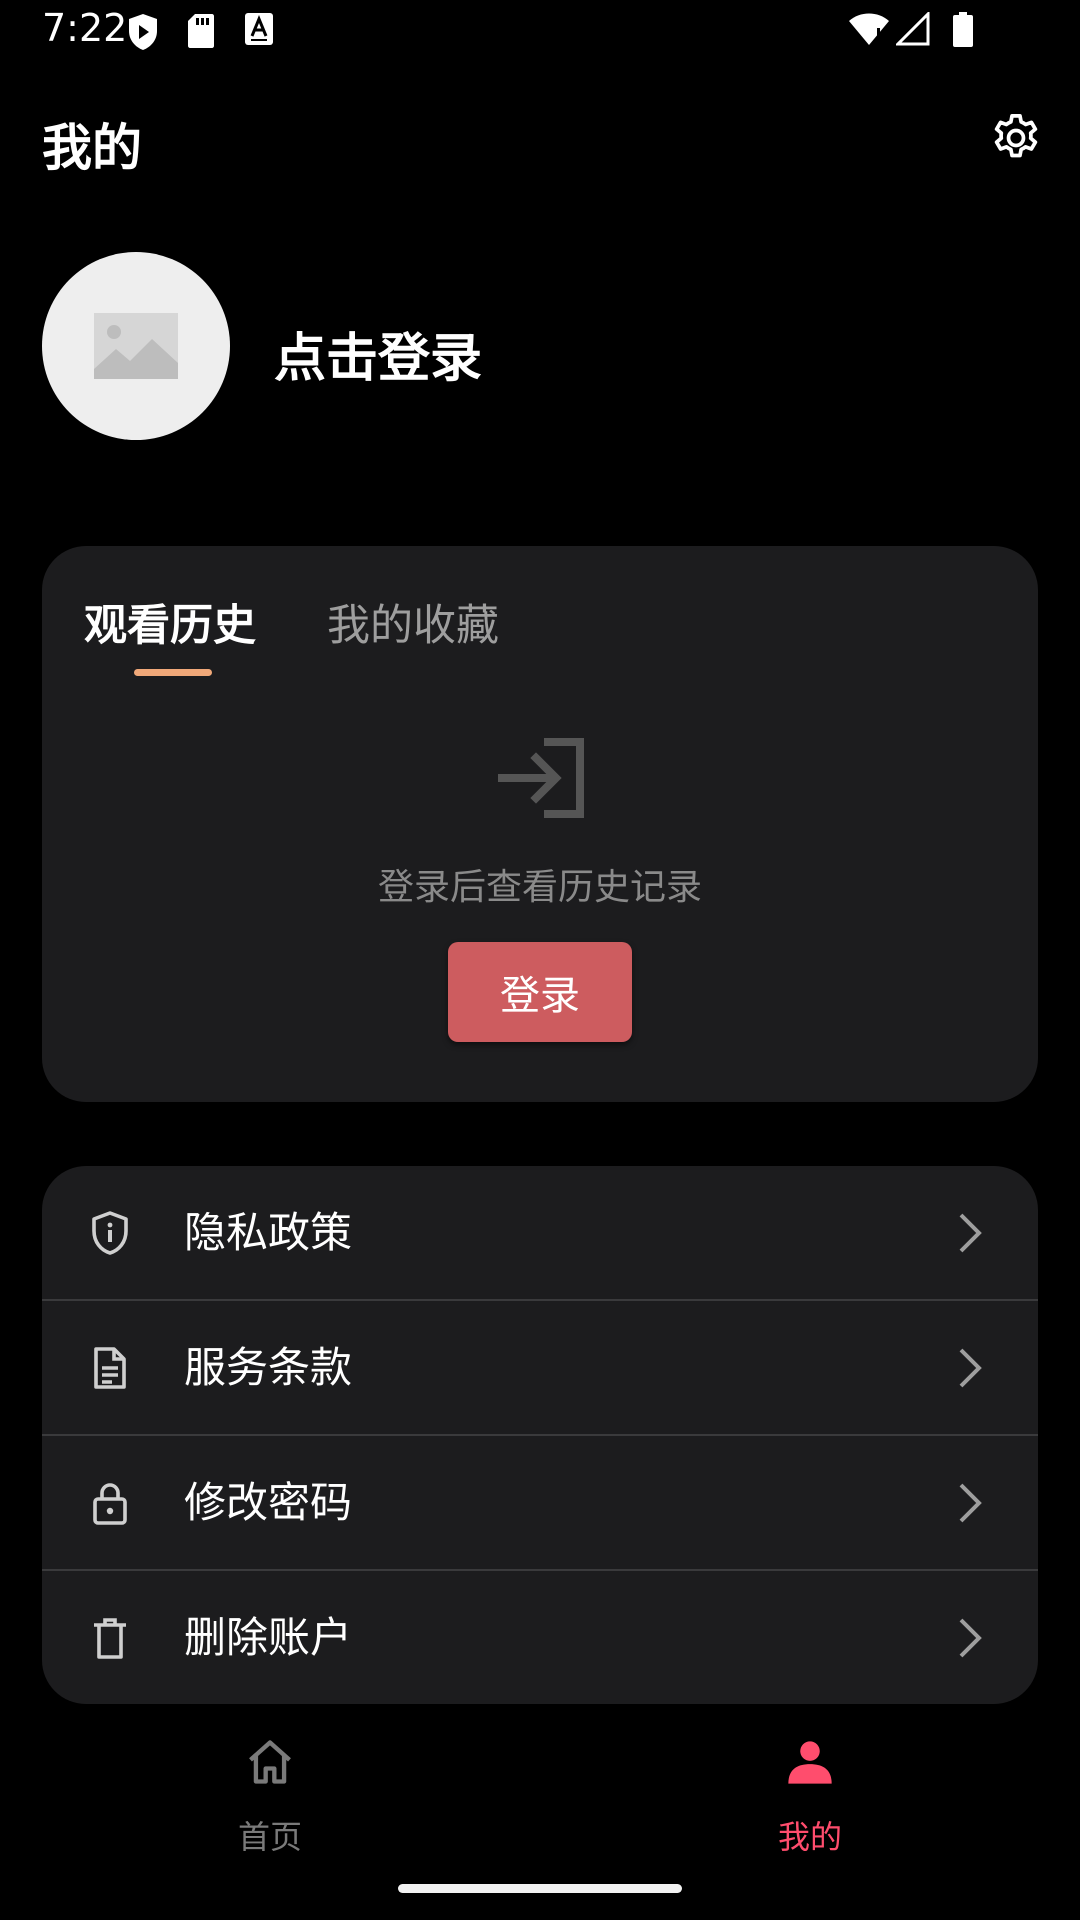  I want to click on bottom-nav: 首页 我的, so click(540, 1788).